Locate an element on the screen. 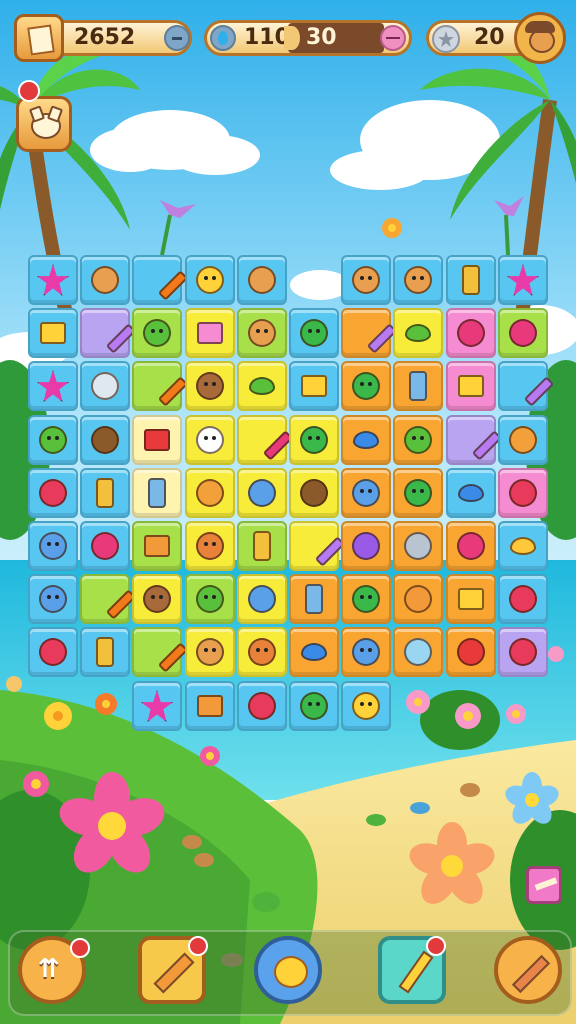 The image size is (576, 1024). tile-lemon is located at coordinates (523, 546).